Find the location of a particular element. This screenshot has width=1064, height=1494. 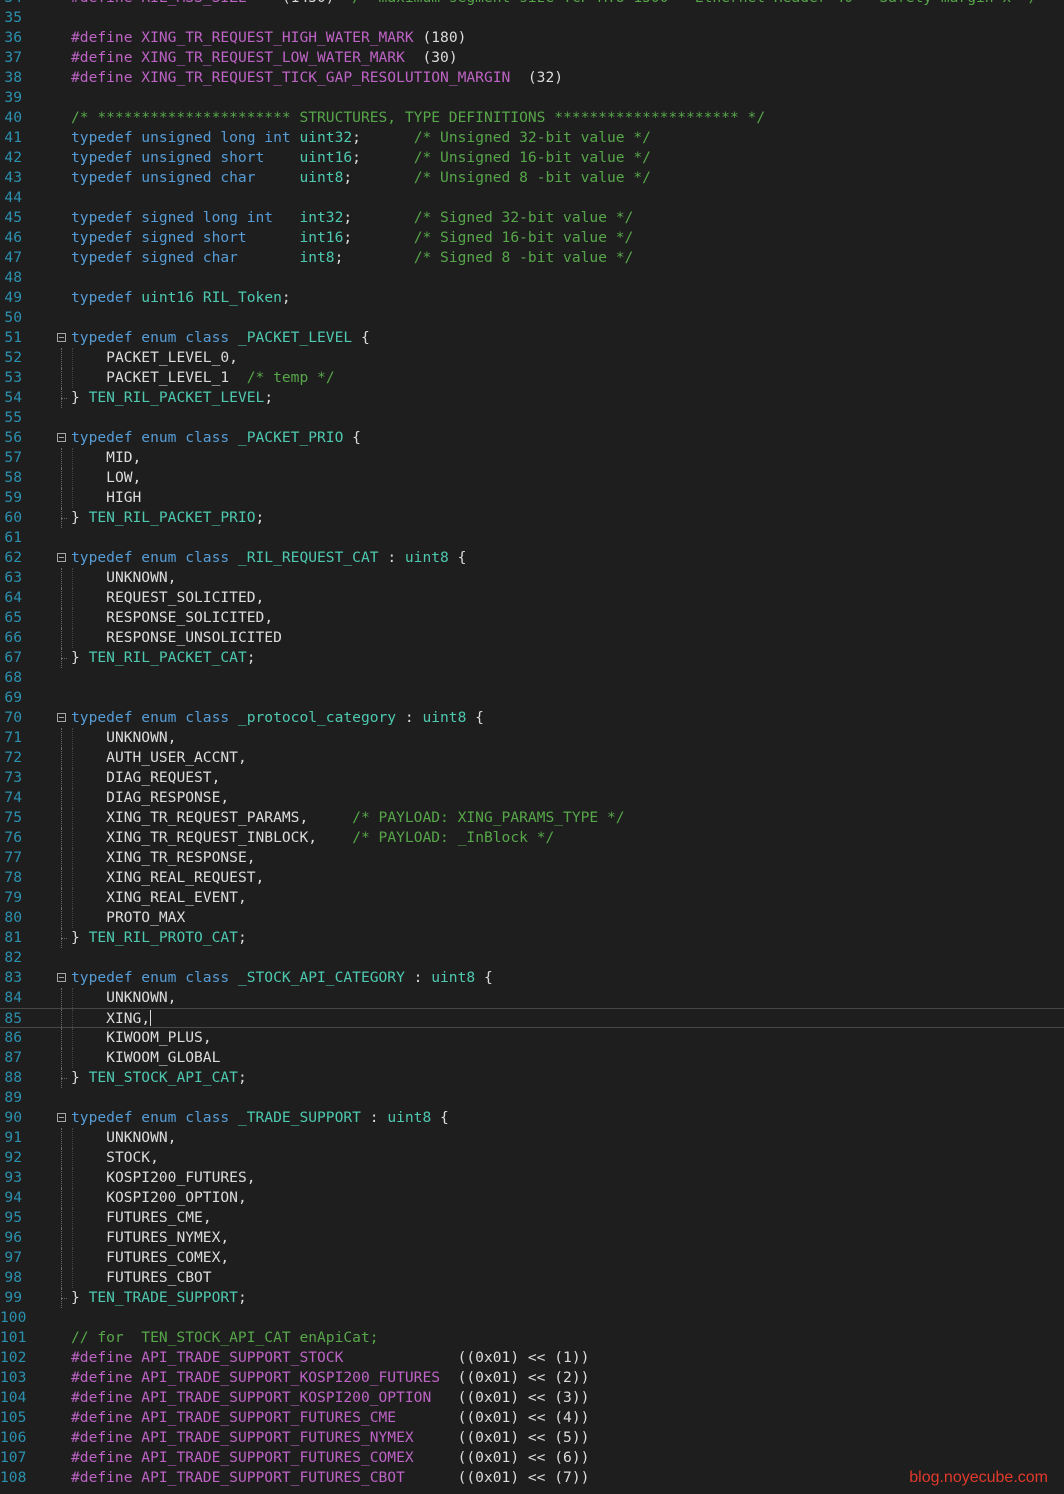

code-line-53: 53 PACKET_LEVEL_1 /* temp */ is located at coordinates (532, 378).